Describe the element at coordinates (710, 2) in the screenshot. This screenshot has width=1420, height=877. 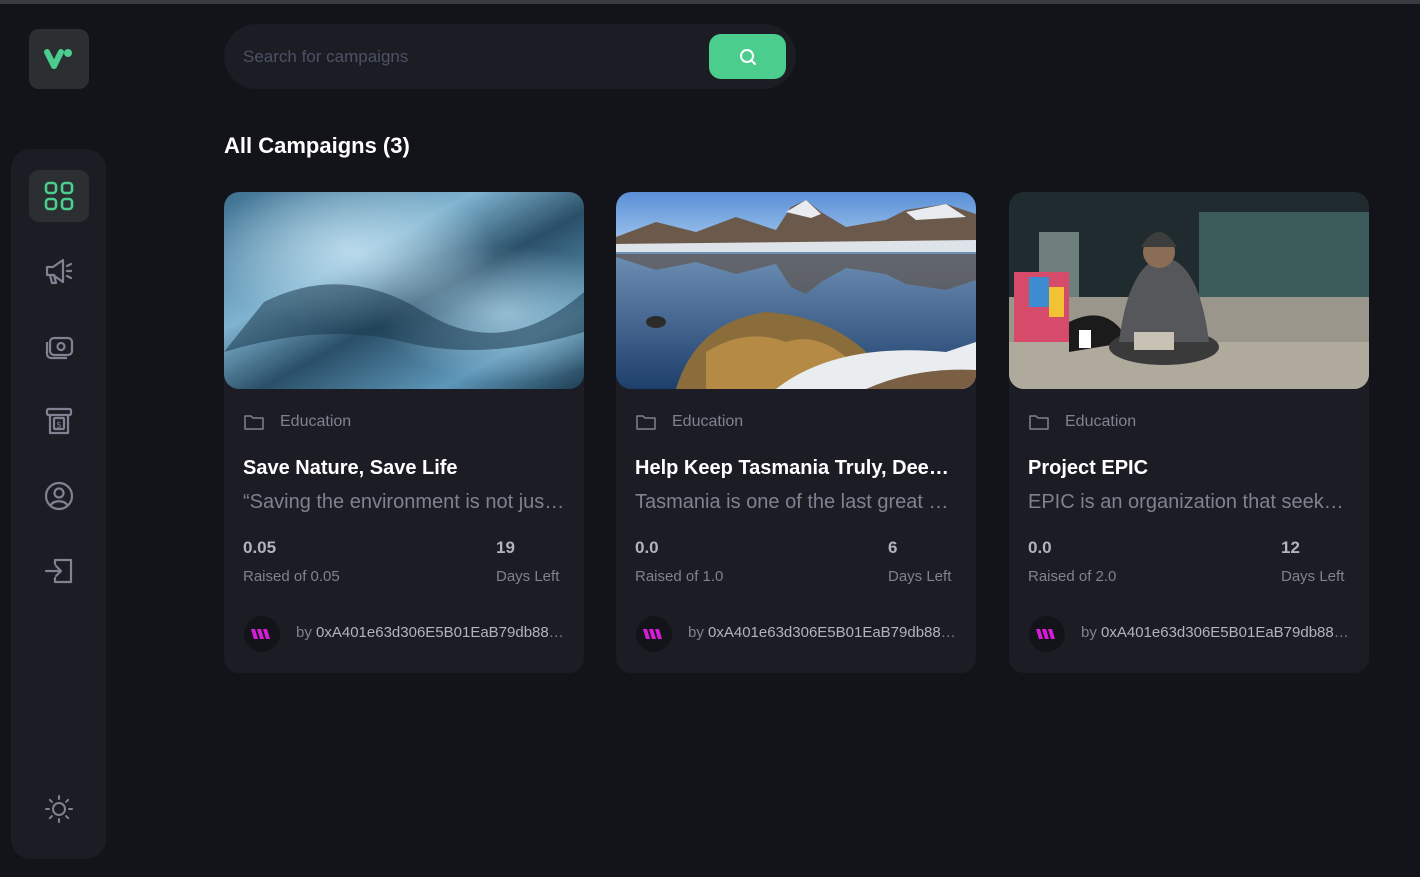
I see `window-top-border` at that location.